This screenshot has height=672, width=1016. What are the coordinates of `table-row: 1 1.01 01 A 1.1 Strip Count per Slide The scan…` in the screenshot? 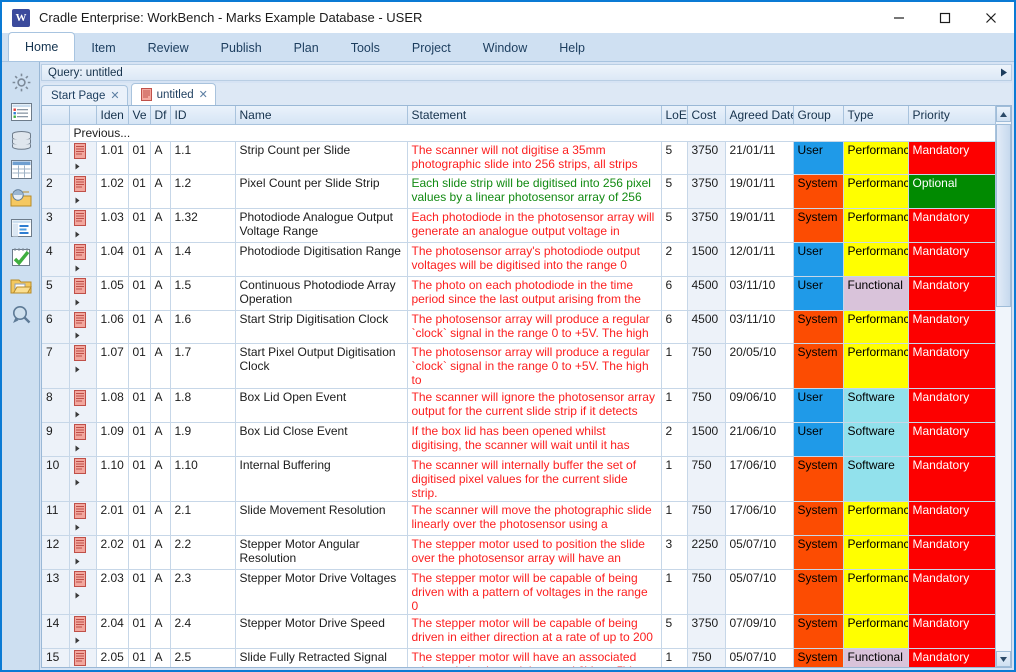 It's located at (521, 158).